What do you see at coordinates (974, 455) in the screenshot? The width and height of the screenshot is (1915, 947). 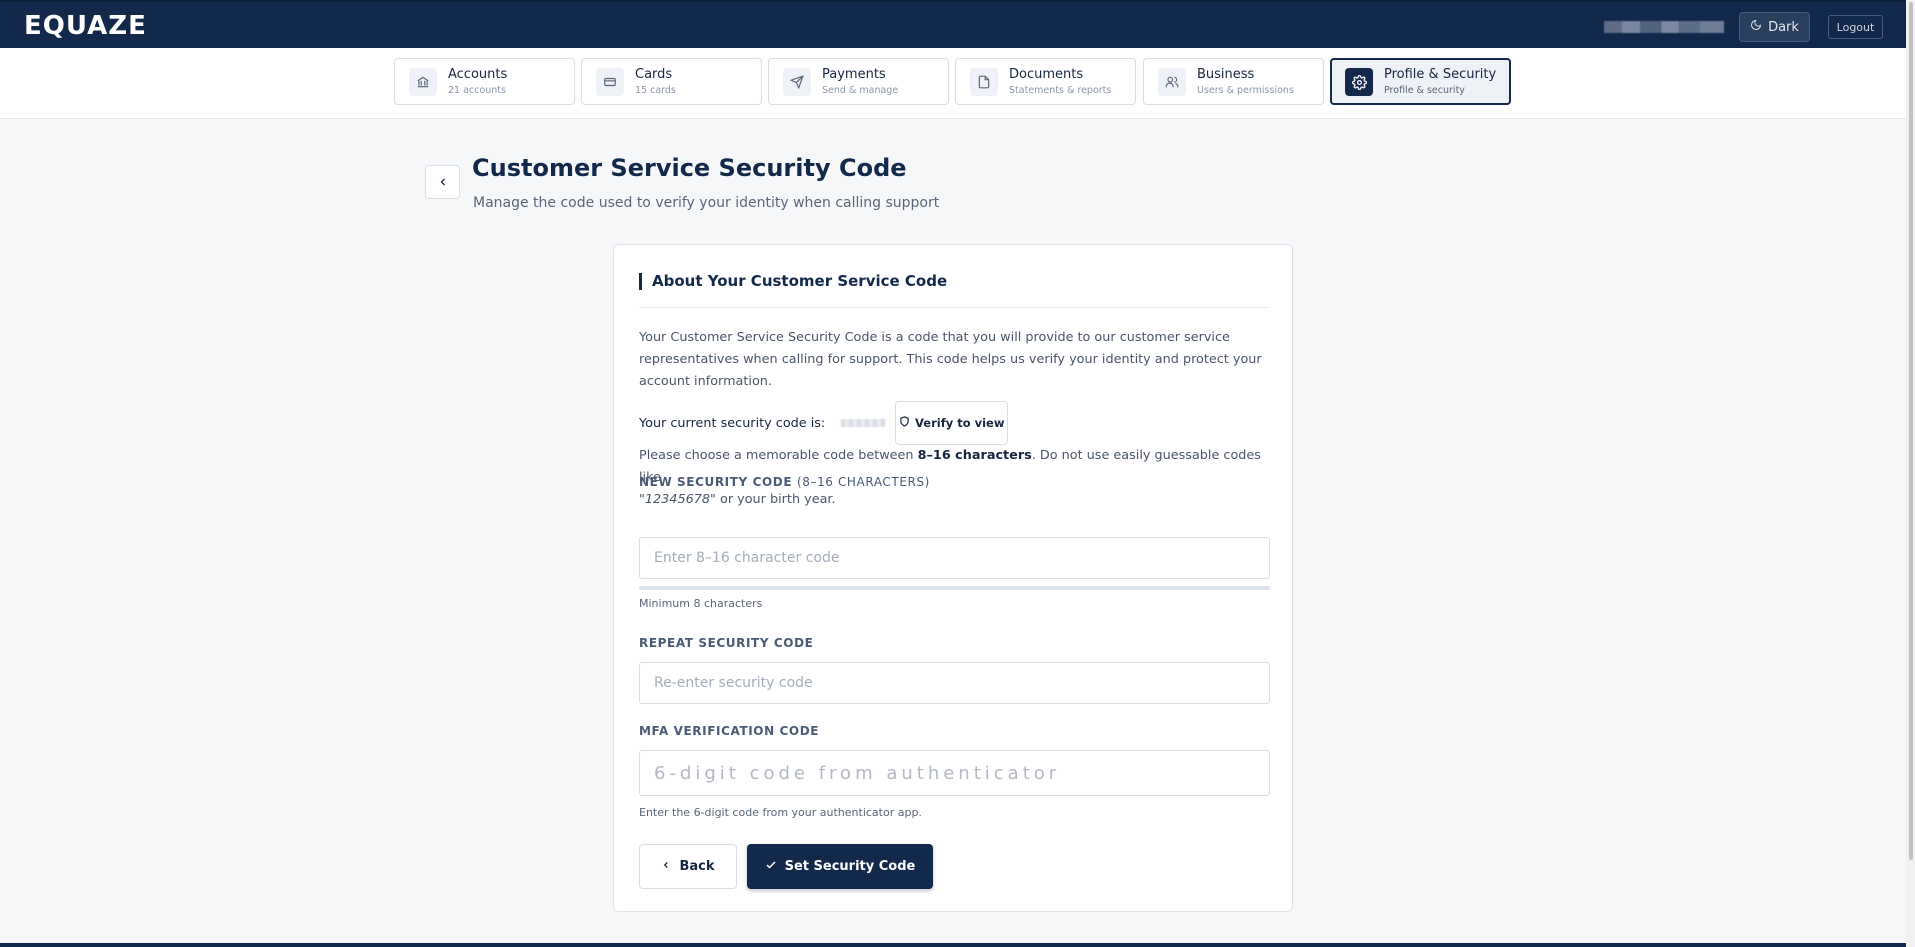 I see `hint-length: 8–16 characters` at bounding box center [974, 455].